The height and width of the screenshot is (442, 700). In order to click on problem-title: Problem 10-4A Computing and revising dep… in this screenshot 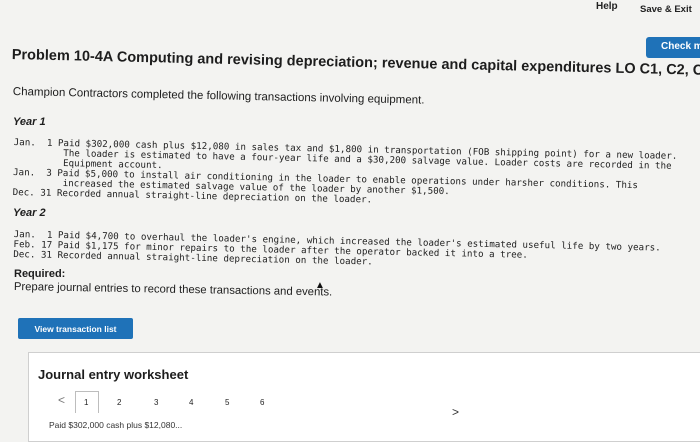, I will do `click(355, 63)`.